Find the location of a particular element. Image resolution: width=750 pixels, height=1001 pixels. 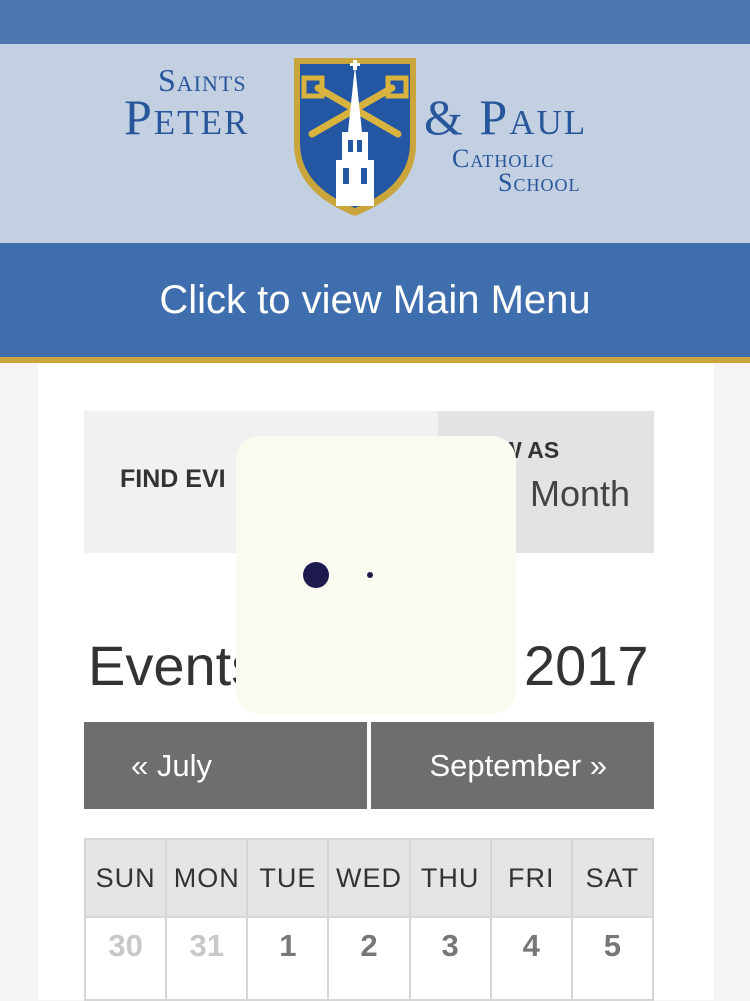

logo-paul: & Paul is located at coordinates (506, 117).